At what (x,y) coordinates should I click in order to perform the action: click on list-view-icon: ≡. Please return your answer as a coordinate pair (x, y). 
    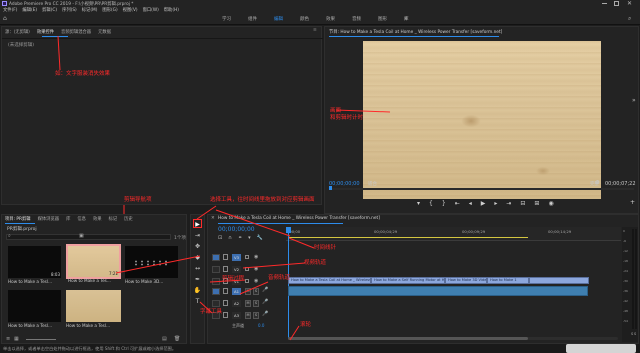
    Looking at the image, I should click on (8, 339).